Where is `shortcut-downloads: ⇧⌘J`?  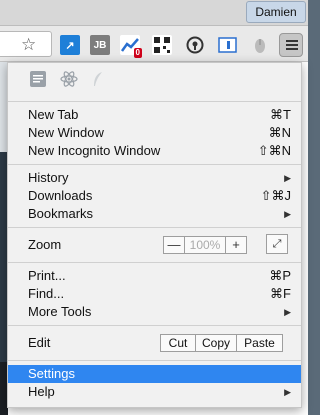
shortcut-downloads: ⇧⌘J is located at coordinates (275, 195).